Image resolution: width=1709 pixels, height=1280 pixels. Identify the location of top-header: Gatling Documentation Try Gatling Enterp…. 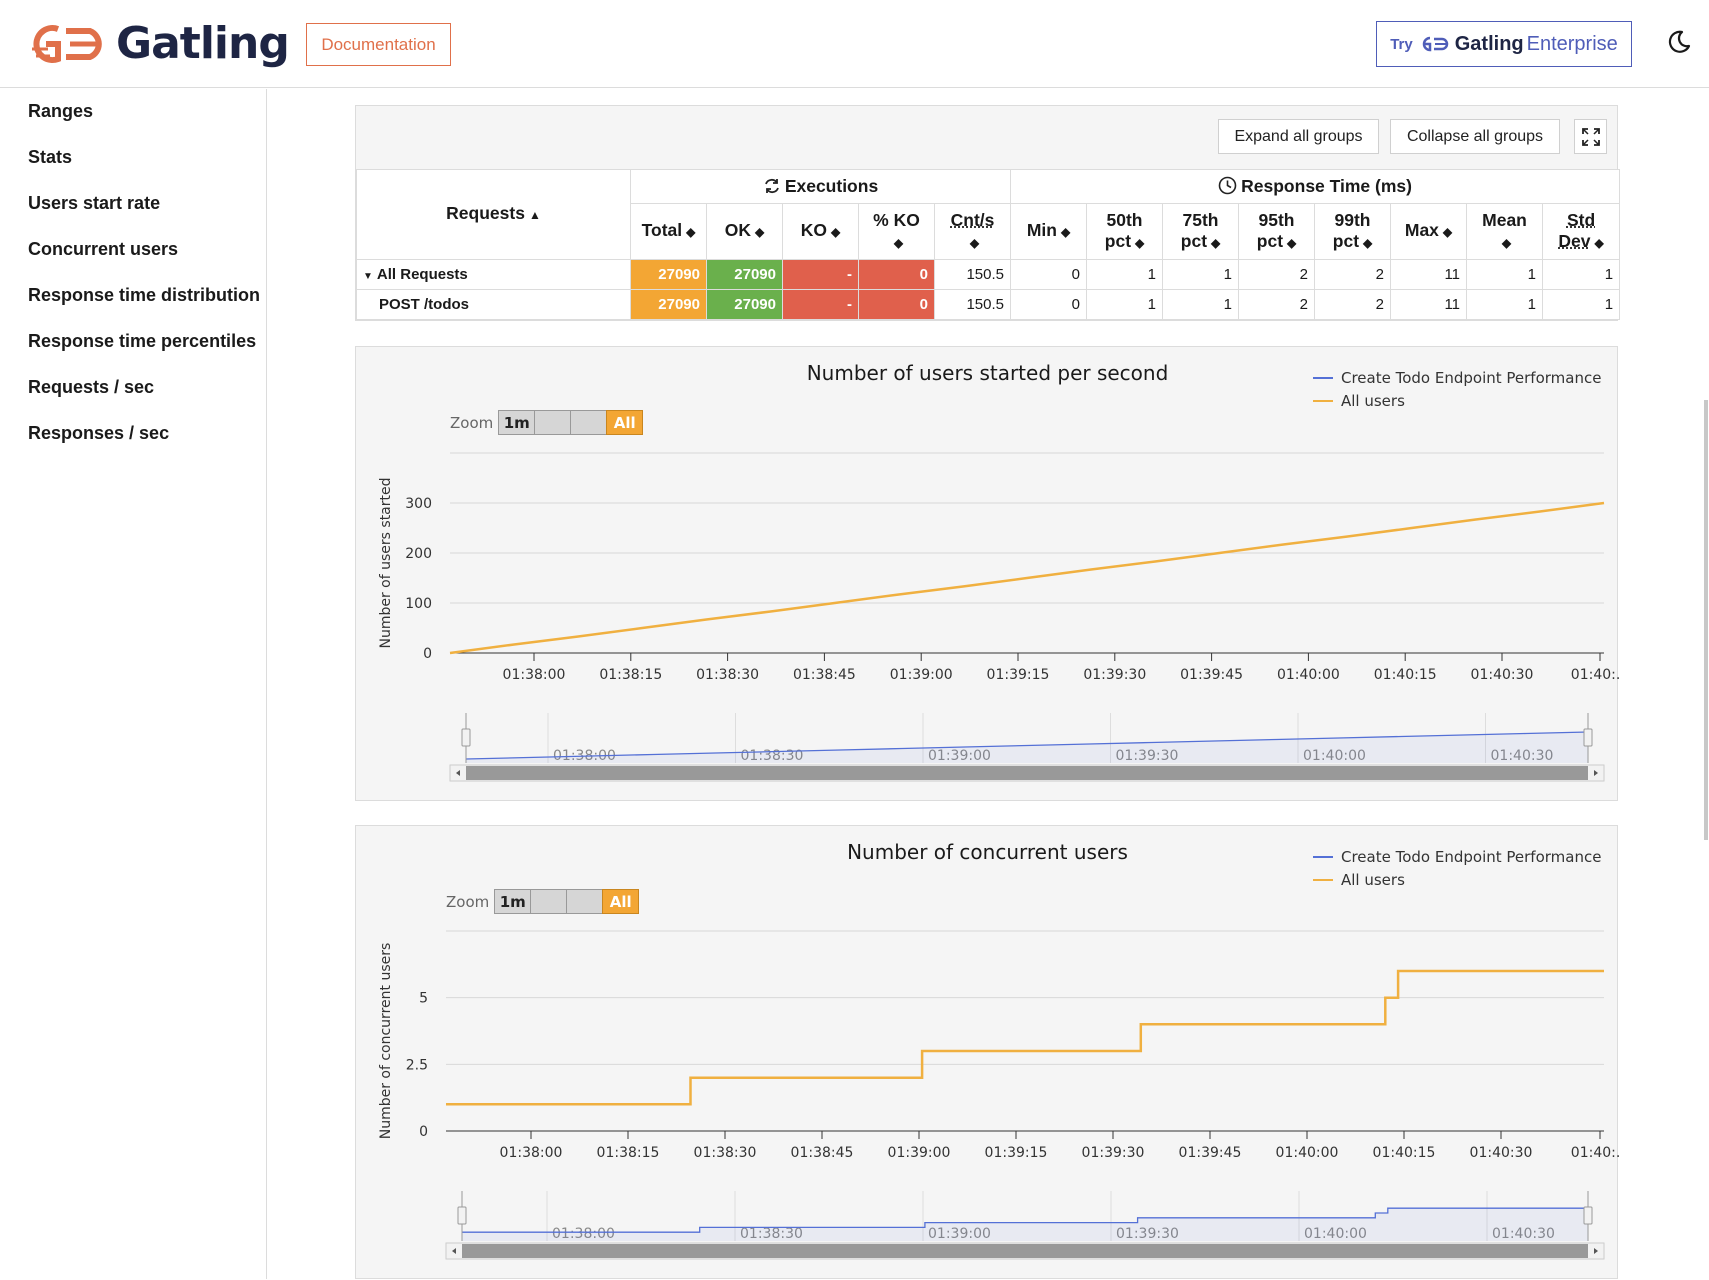
(854, 44).